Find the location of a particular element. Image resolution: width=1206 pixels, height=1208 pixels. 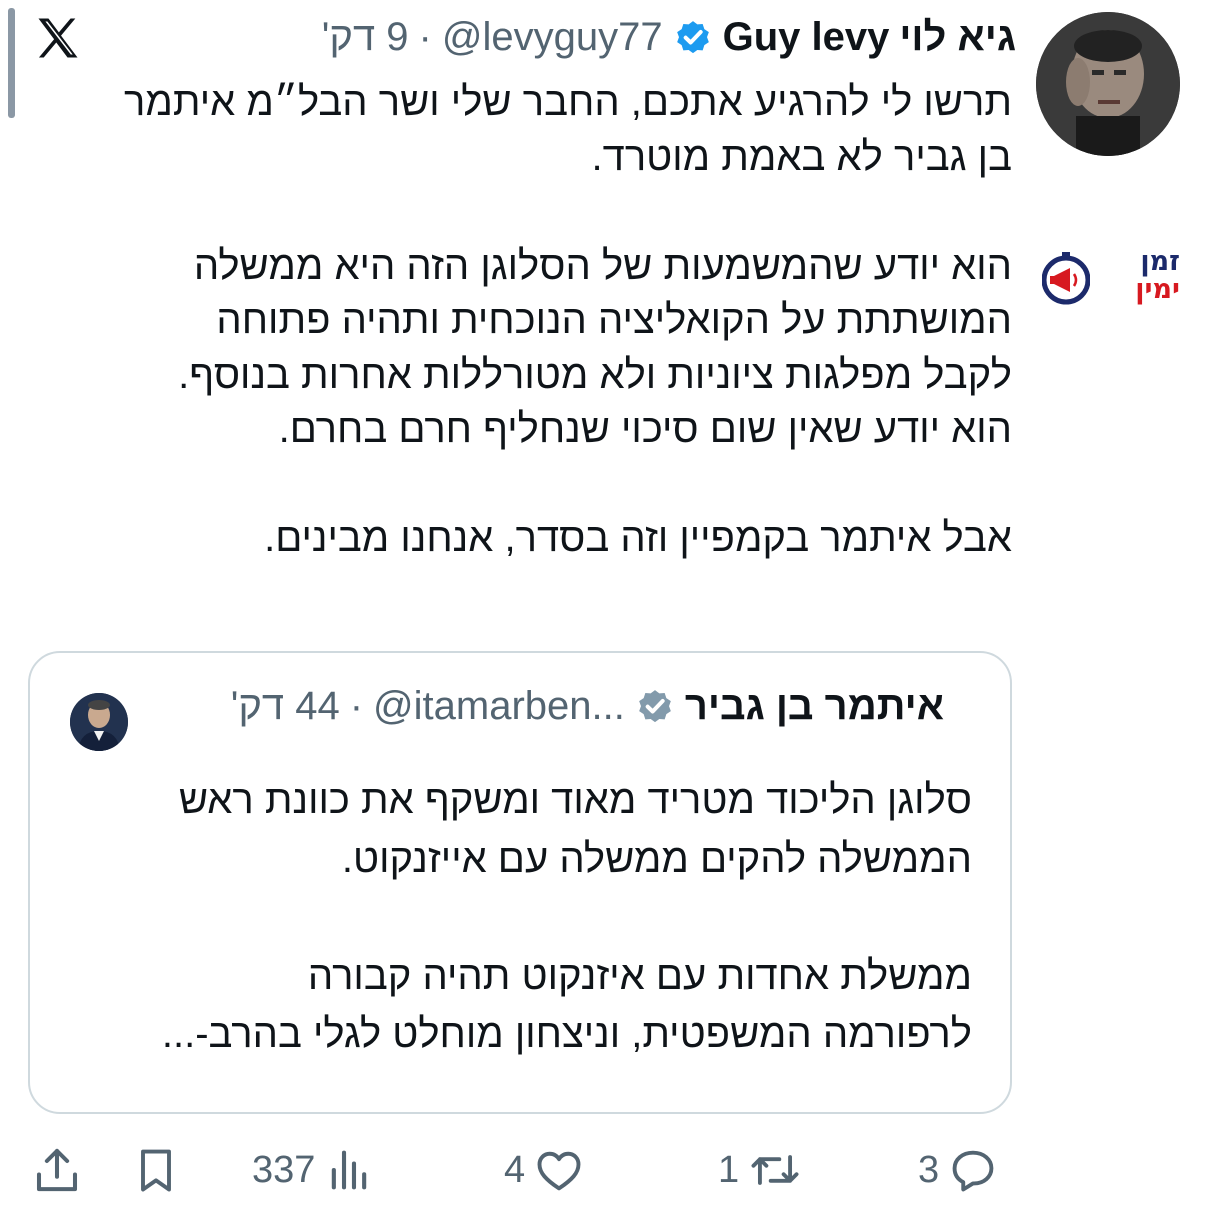

quoted-author-name: איתמר בן גביר is located at coordinates (814, 706).